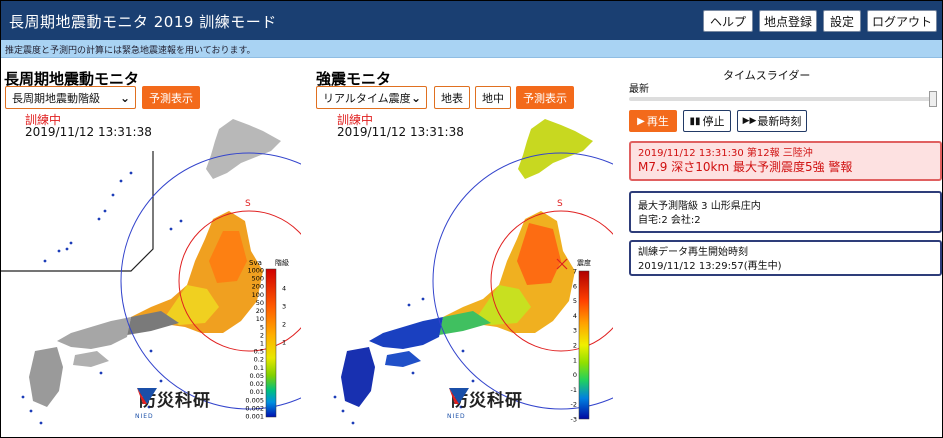 Image resolution: width=943 pixels, height=438 pixels. Describe the element at coordinates (788, 21) in the screenshot. I see `register-point-button: 地点登録` at that location.